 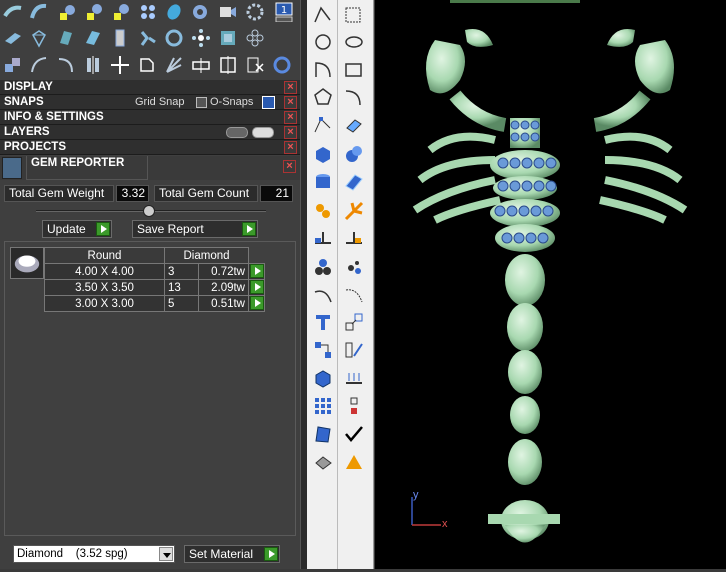 I want to click on polygon-tool-icon, so click(x=323, y=97).